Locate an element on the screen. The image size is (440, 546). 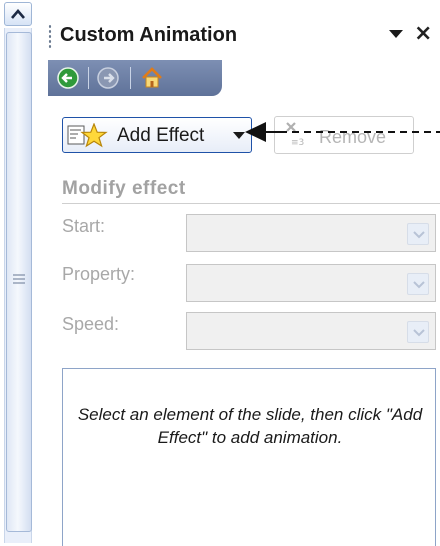
start-label: Start: is located at coordinates (84, 226).